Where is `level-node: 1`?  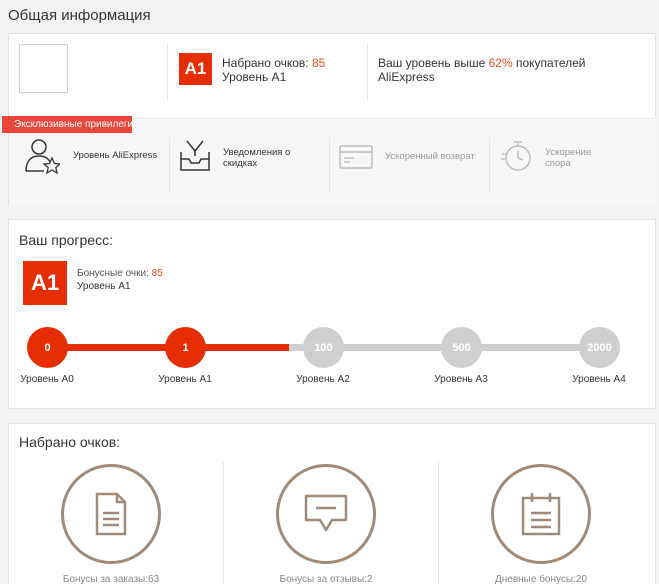 level-node: 1 is located at coordinates (185, 347).